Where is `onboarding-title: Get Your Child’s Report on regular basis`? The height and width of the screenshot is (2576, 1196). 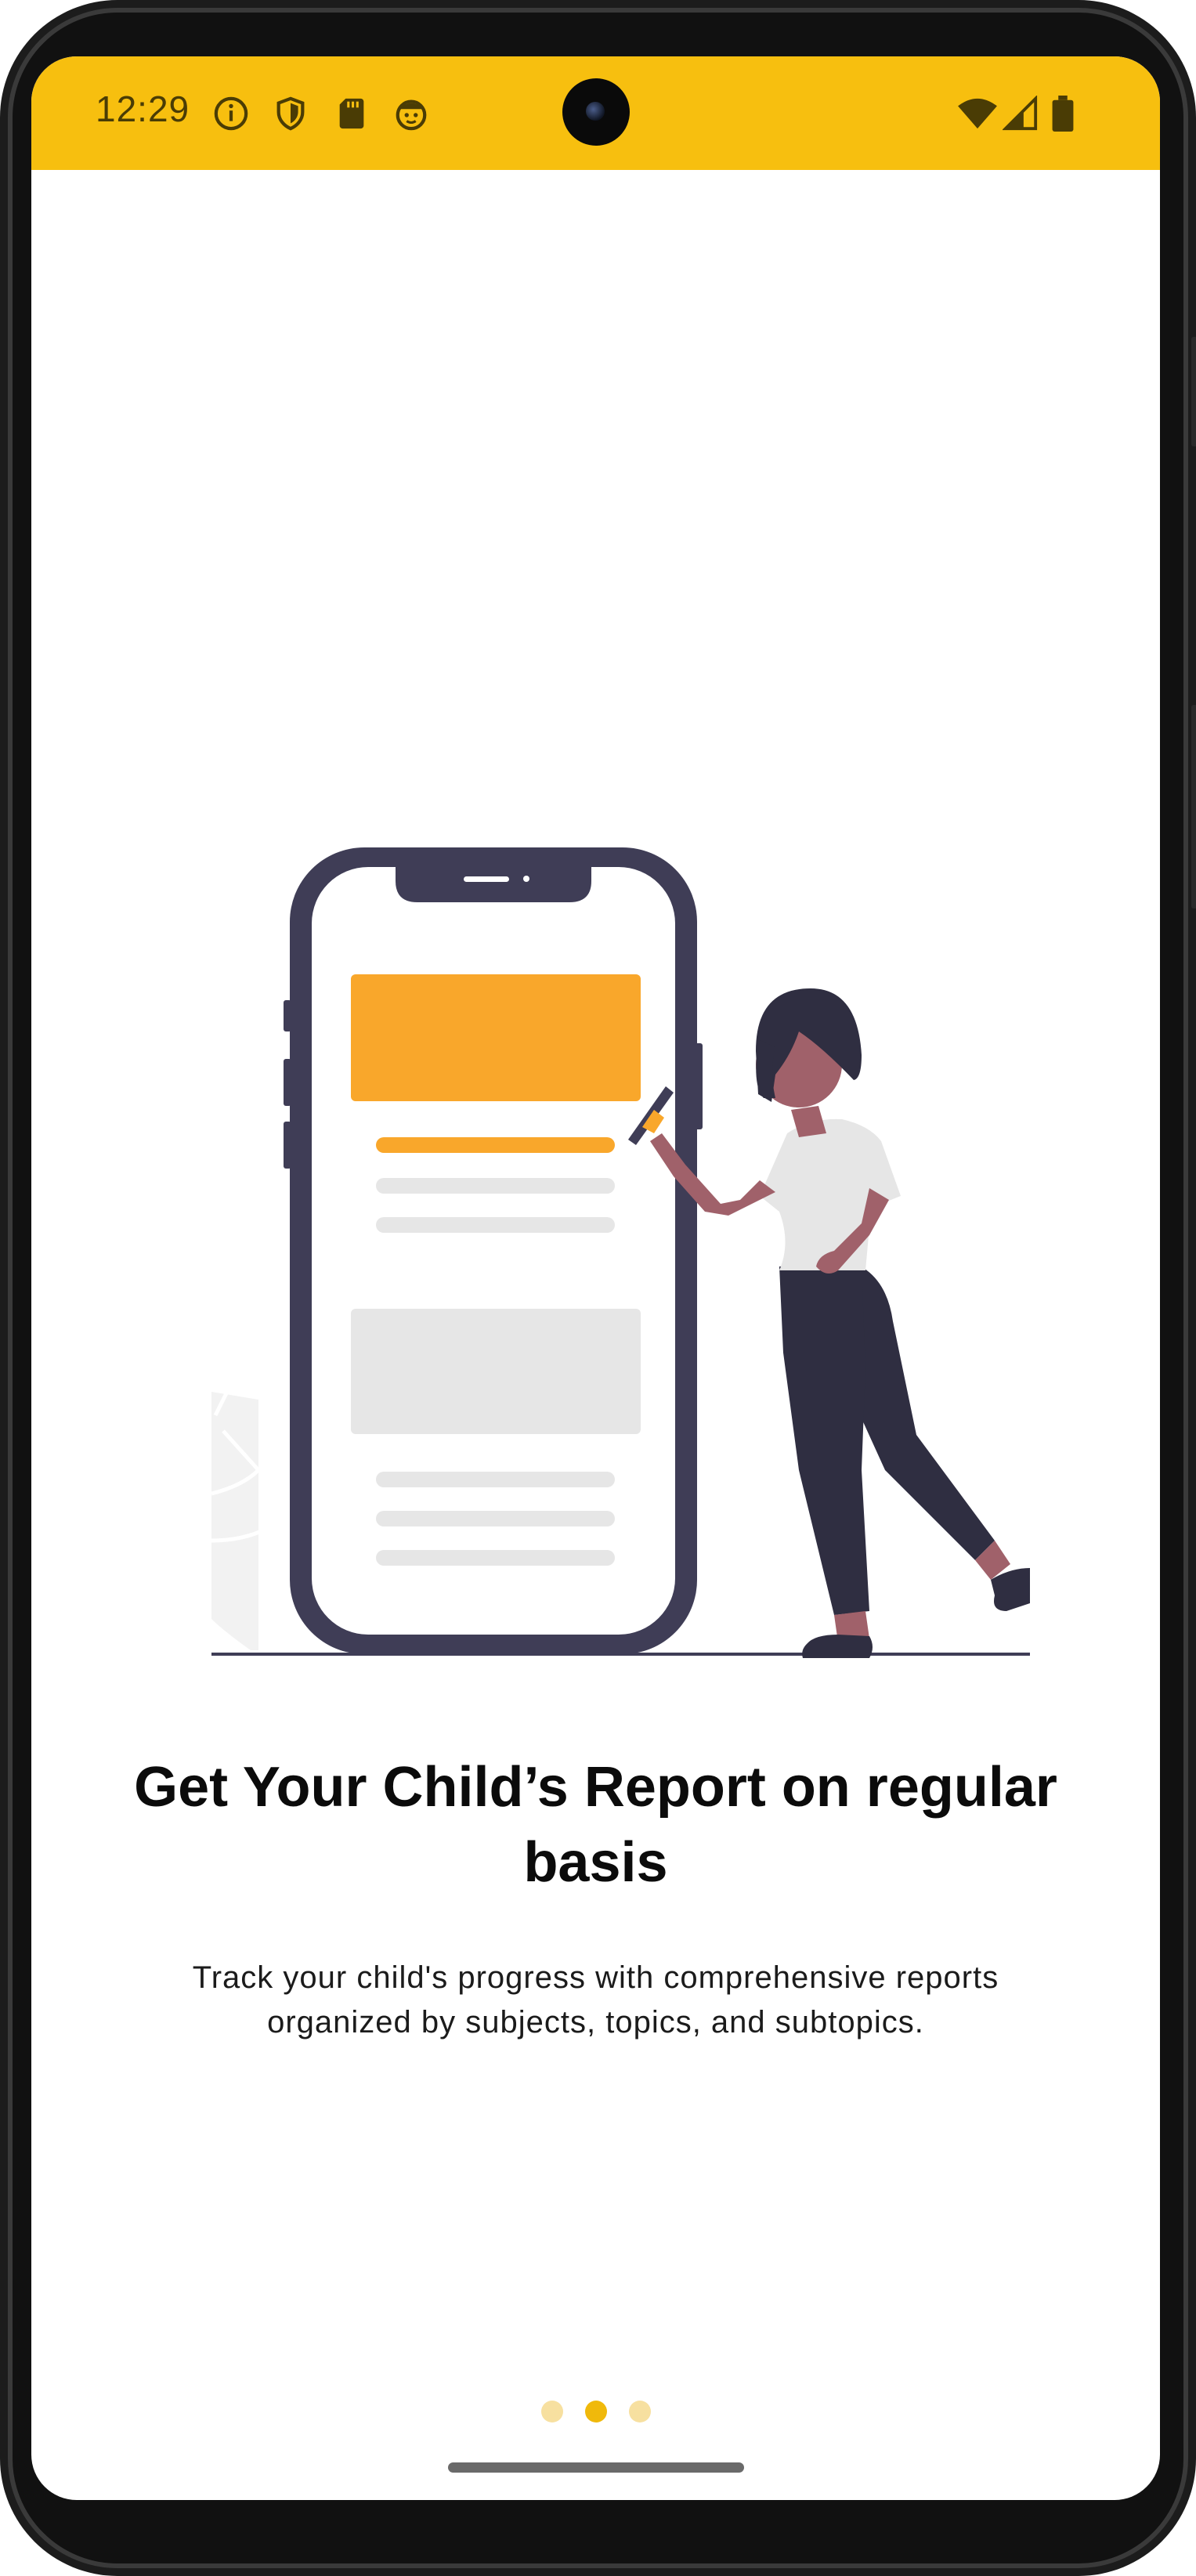
onboarding-title: Get Your Child’s Report on regular basis is located at coordinates (595, 1825).